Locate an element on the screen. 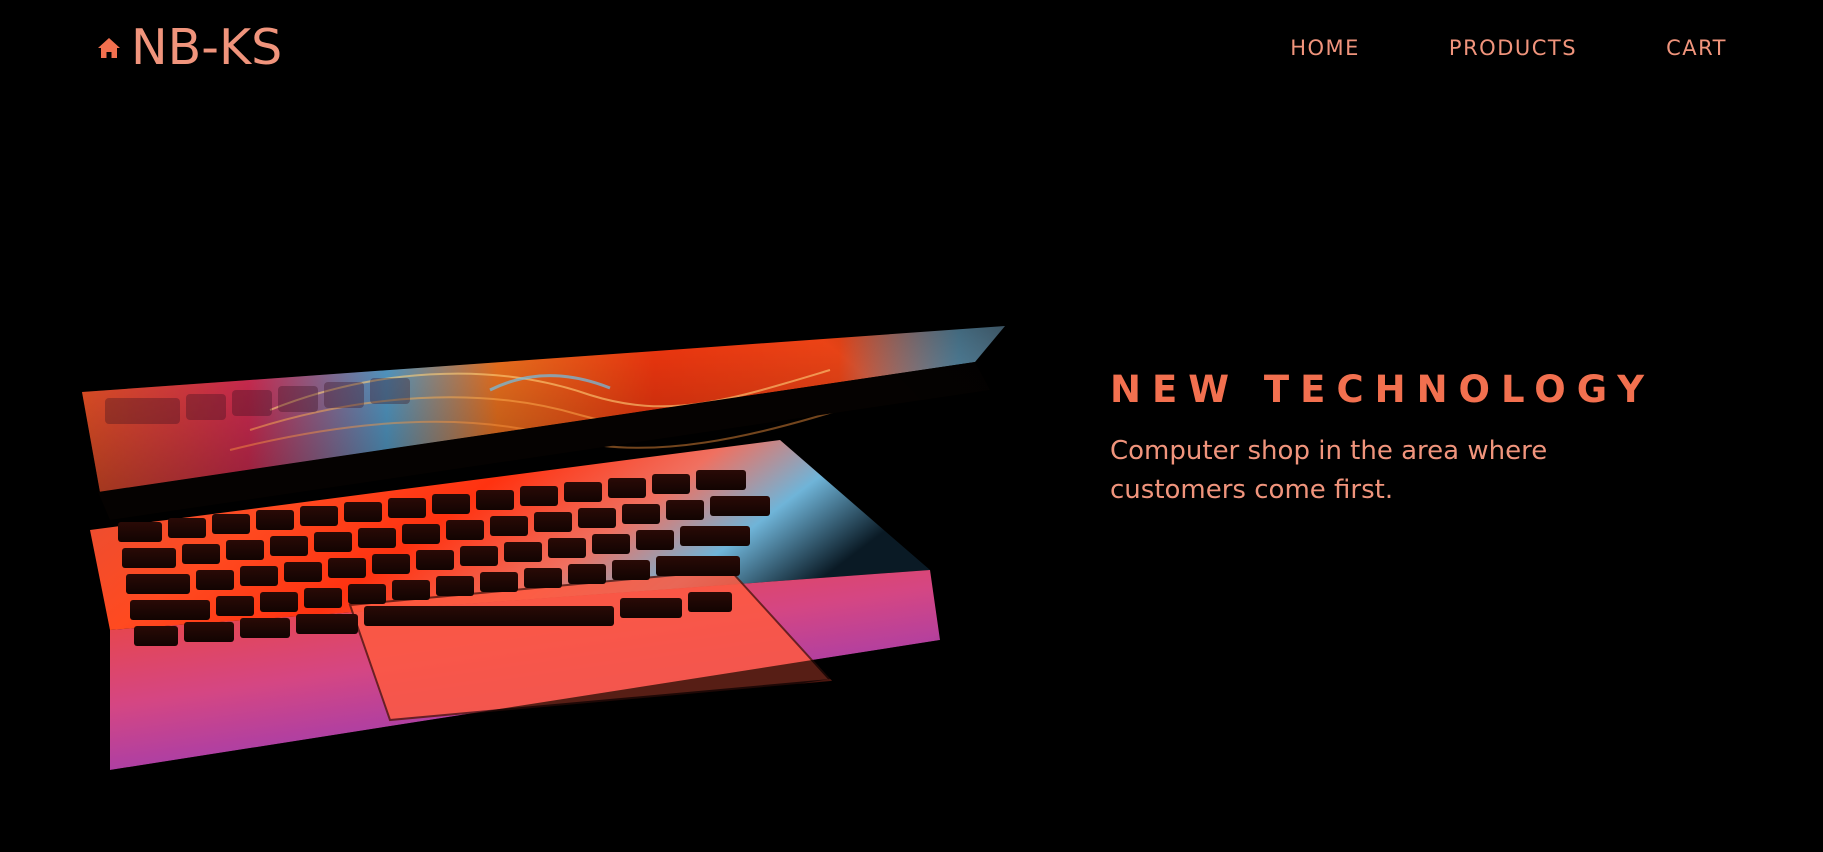  home-icon is located at coordinates (109, 48).